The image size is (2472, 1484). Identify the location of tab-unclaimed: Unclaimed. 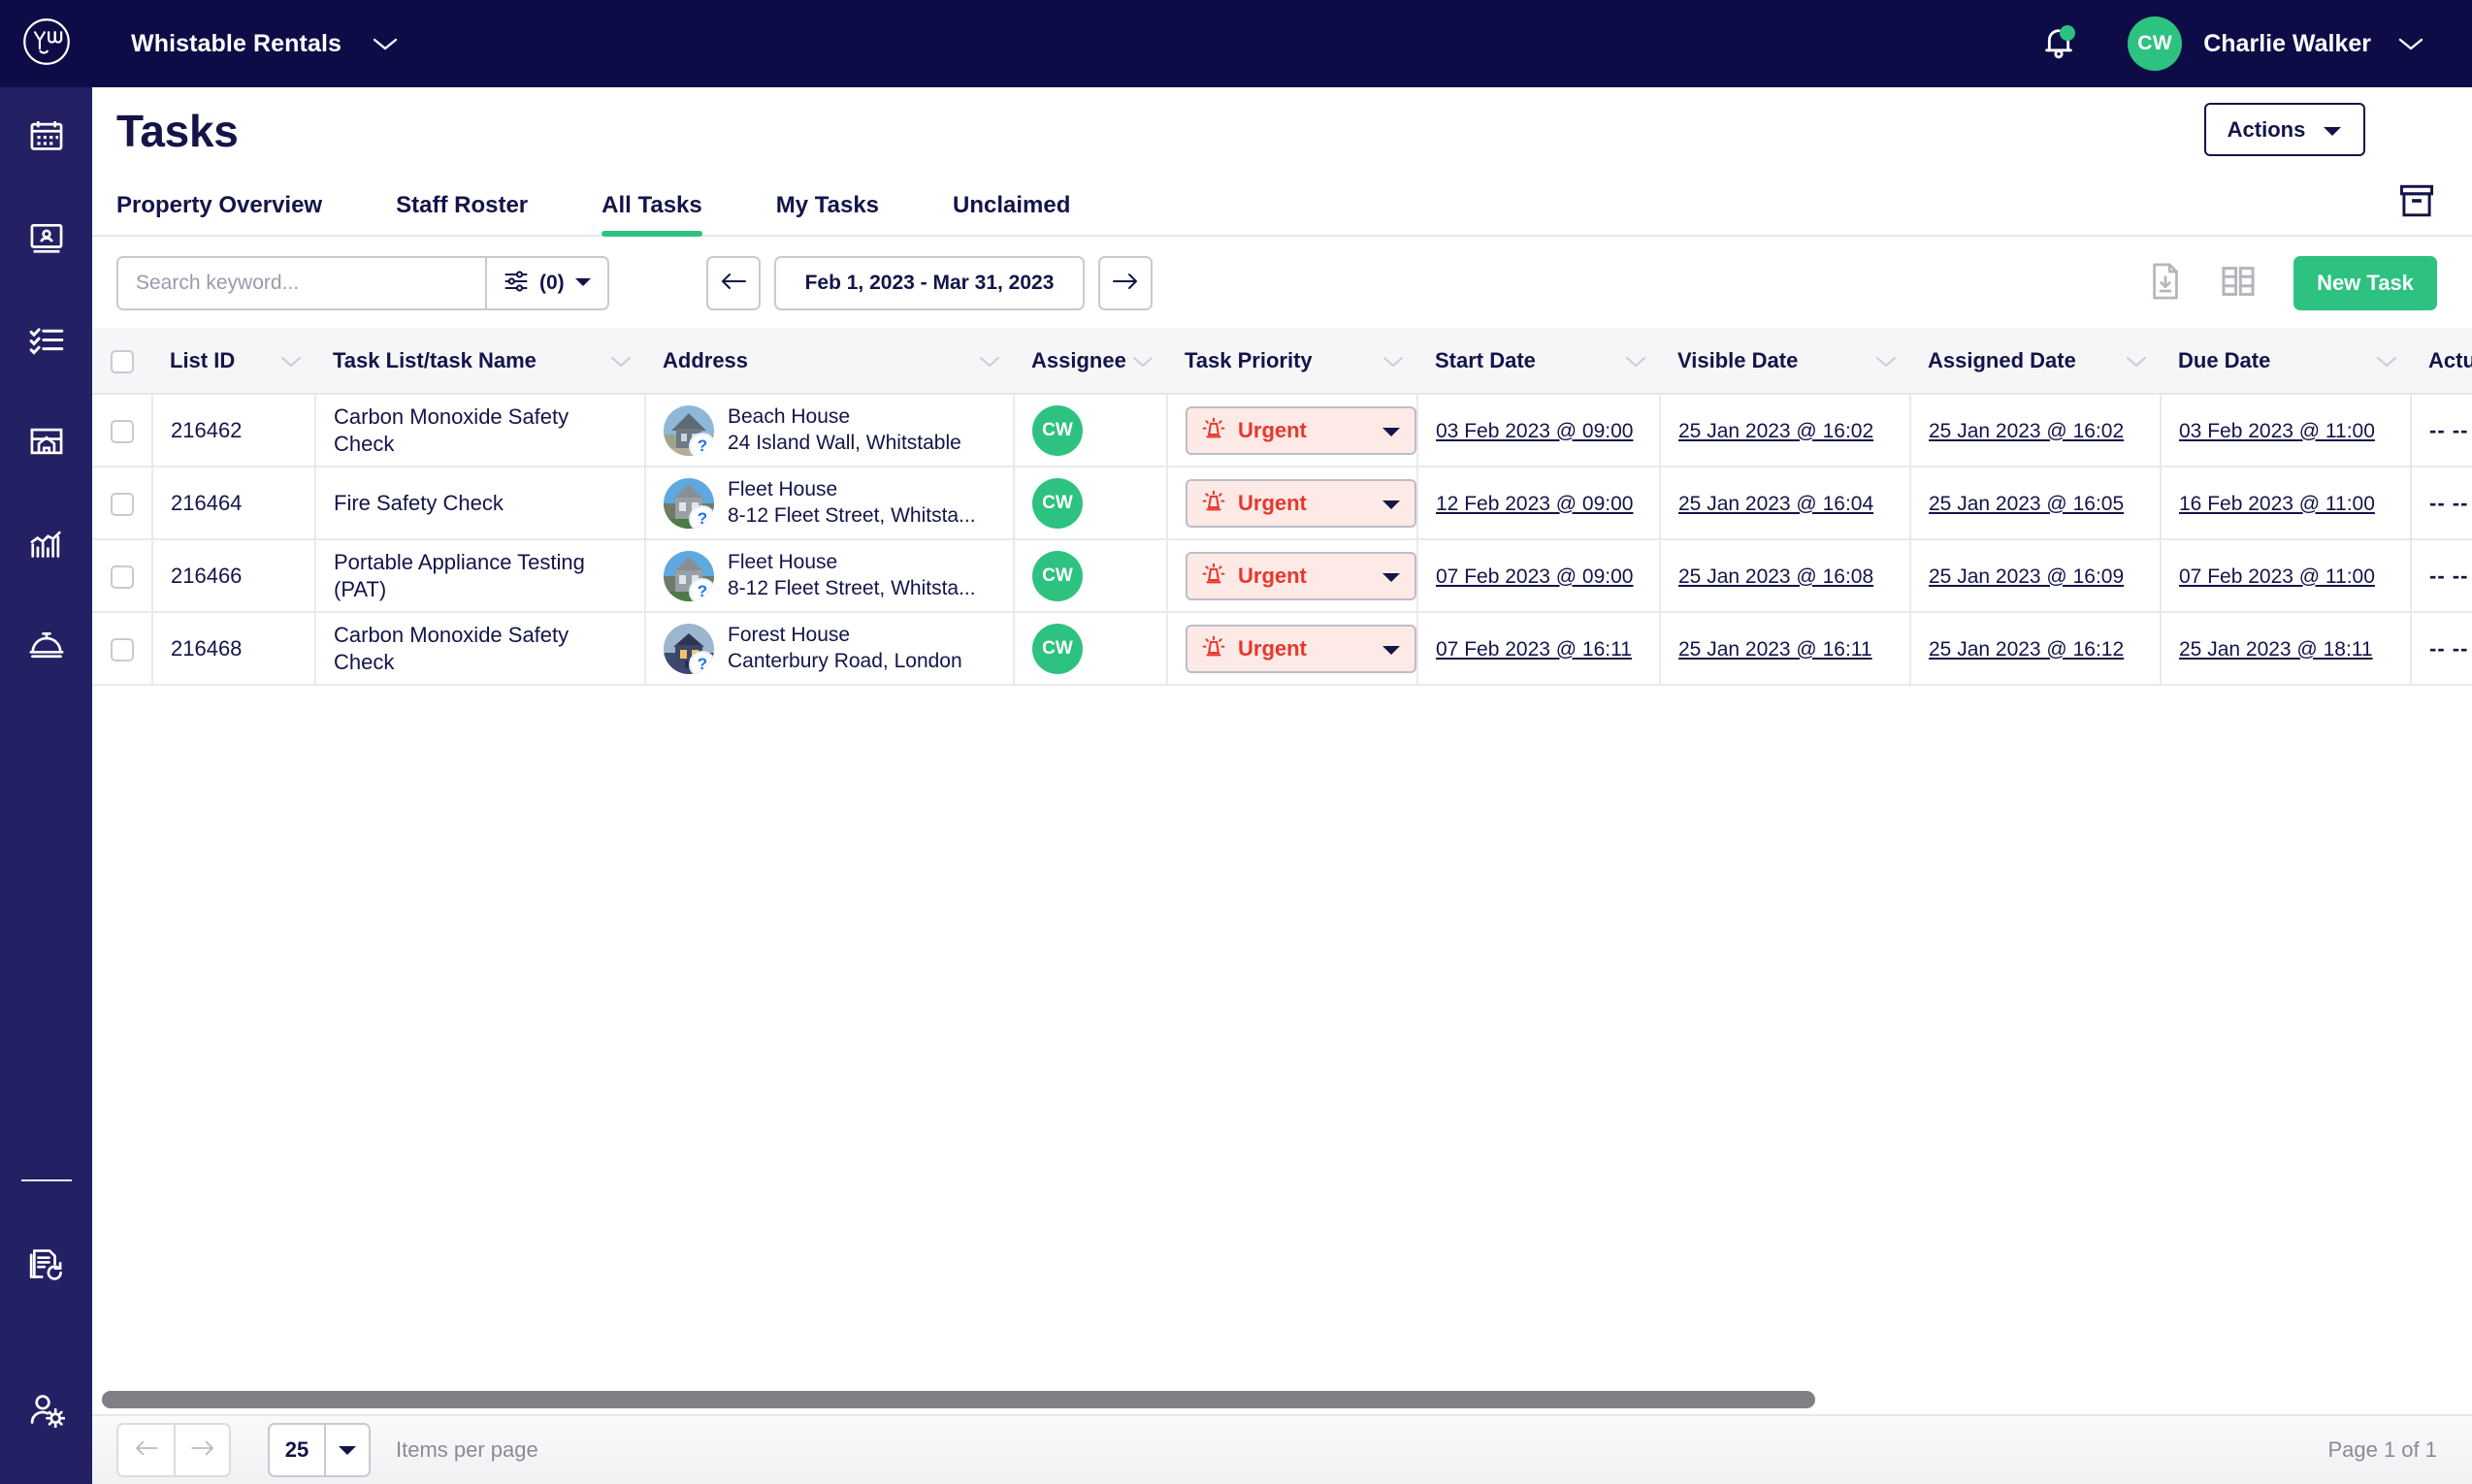
(1011, 213).